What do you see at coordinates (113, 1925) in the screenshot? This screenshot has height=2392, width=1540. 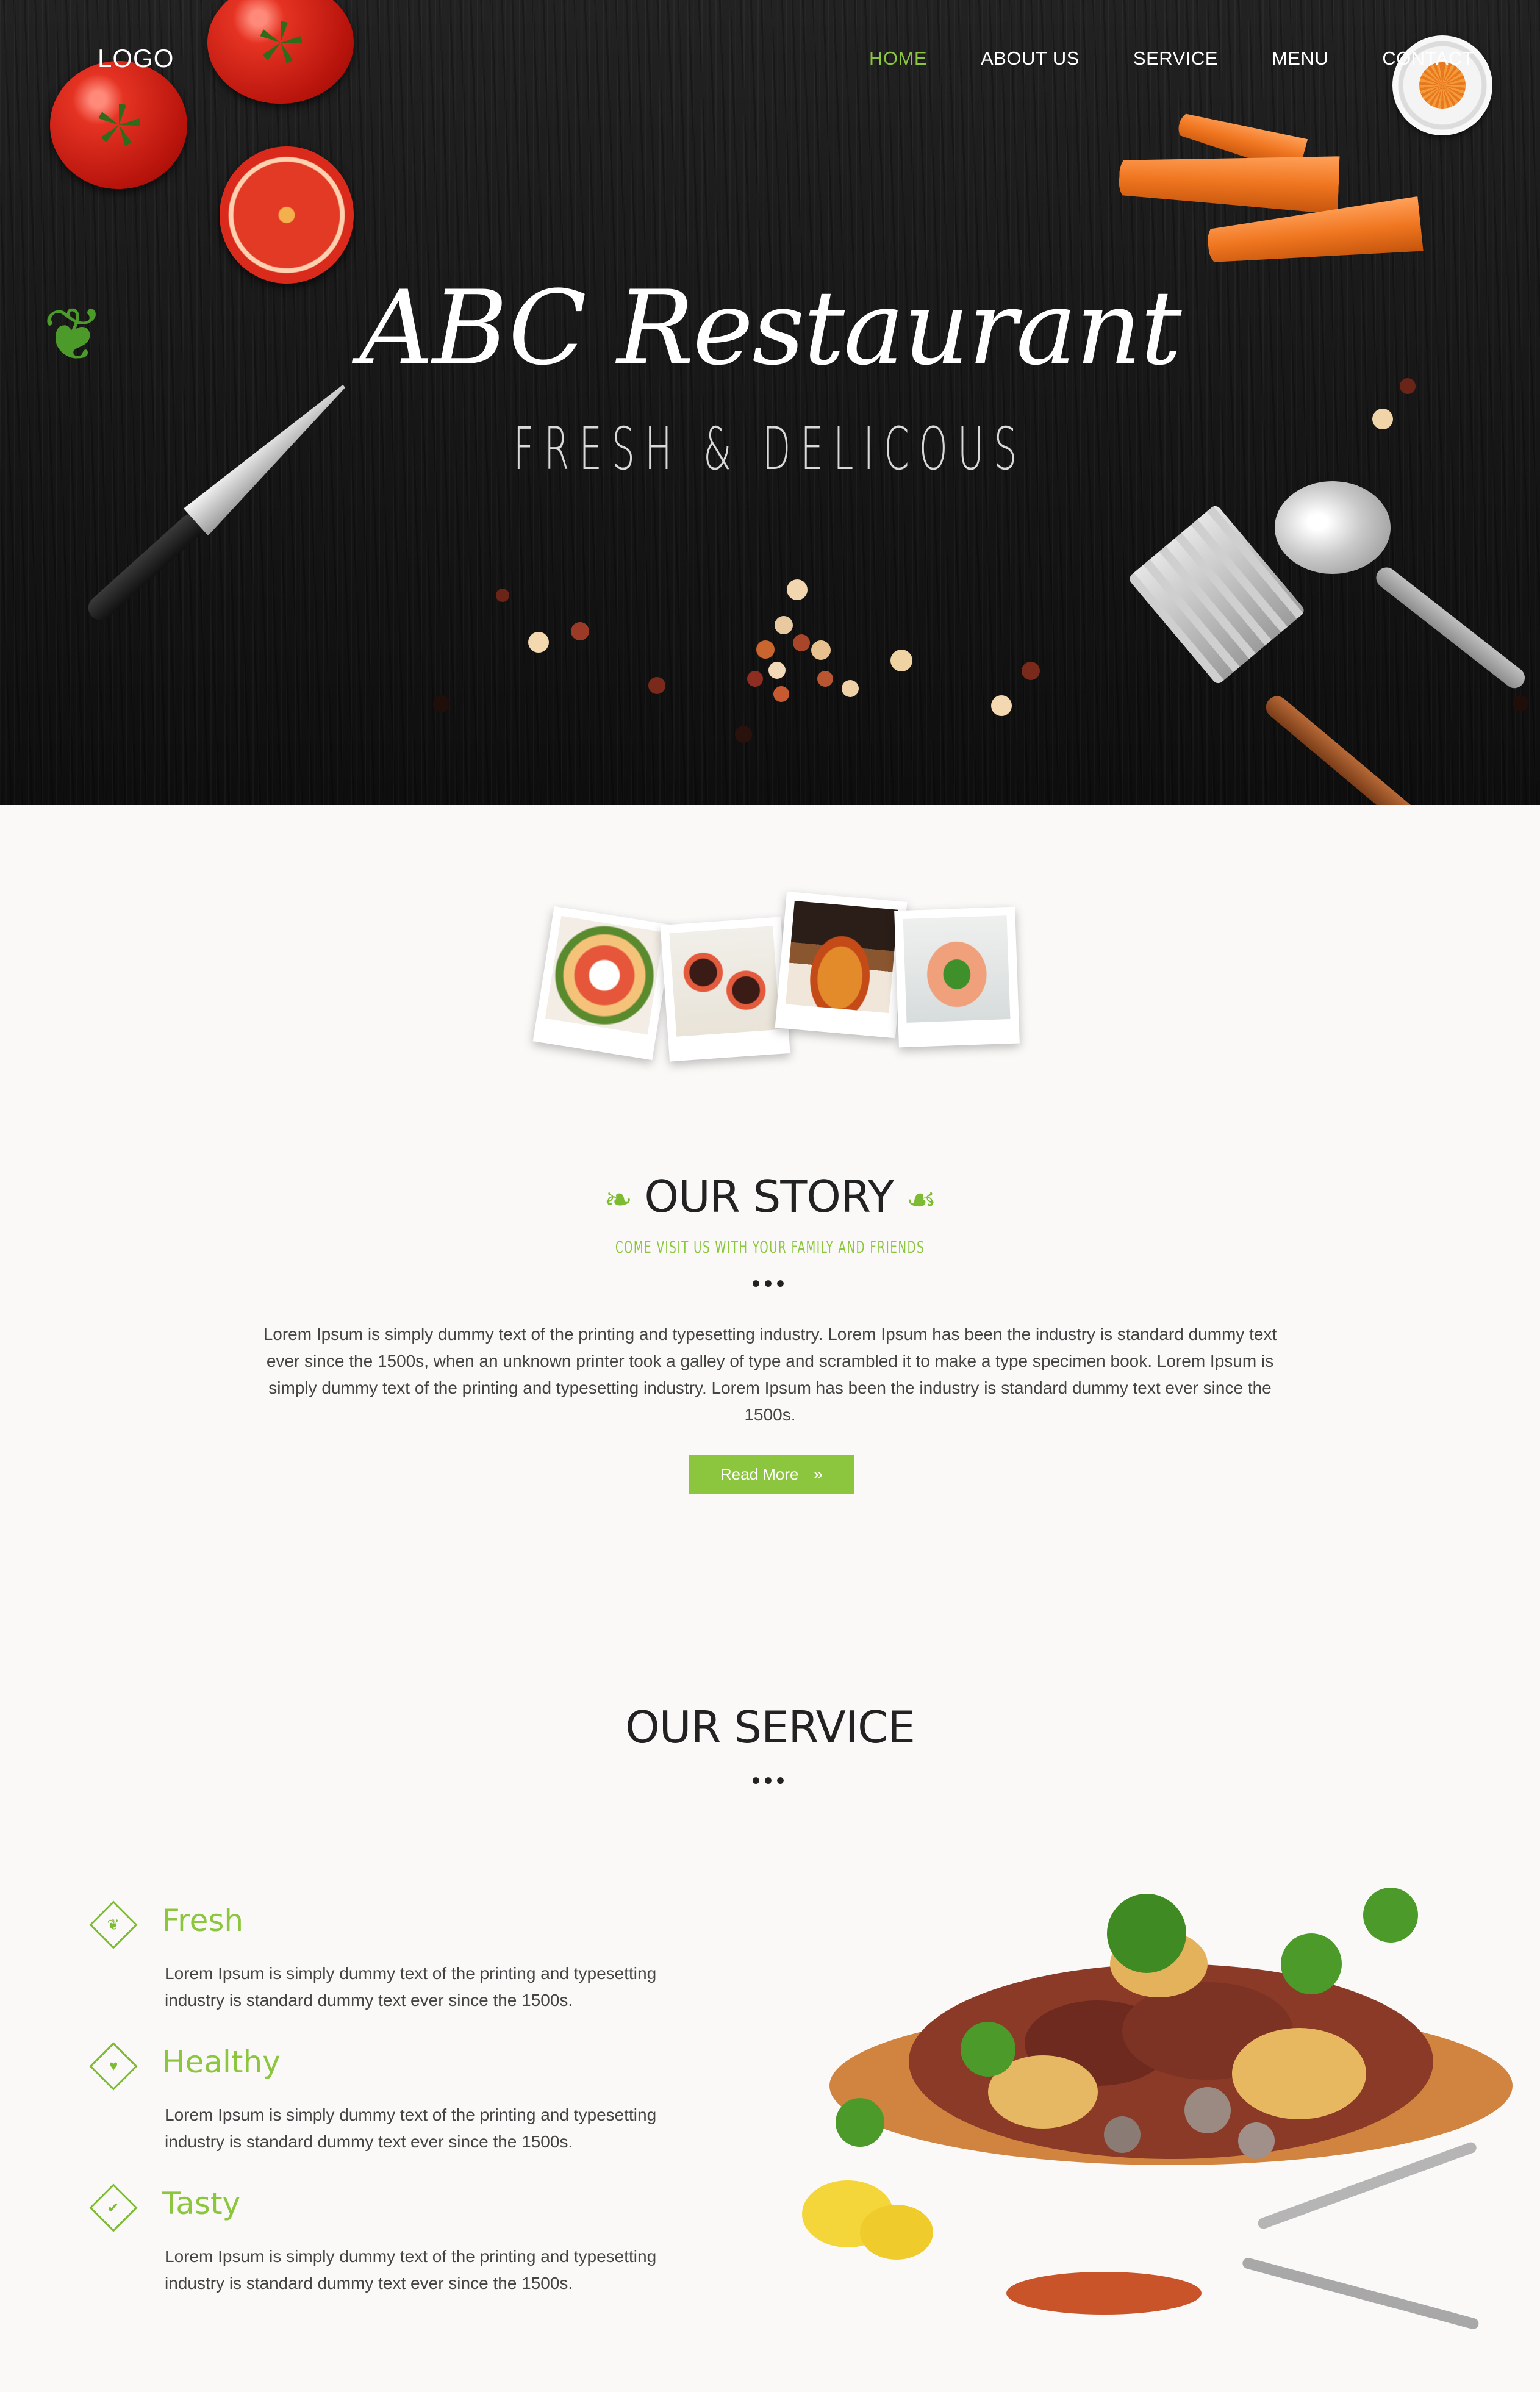 I see `leaf-icon: ❦` at bounding box center [113, 1925].